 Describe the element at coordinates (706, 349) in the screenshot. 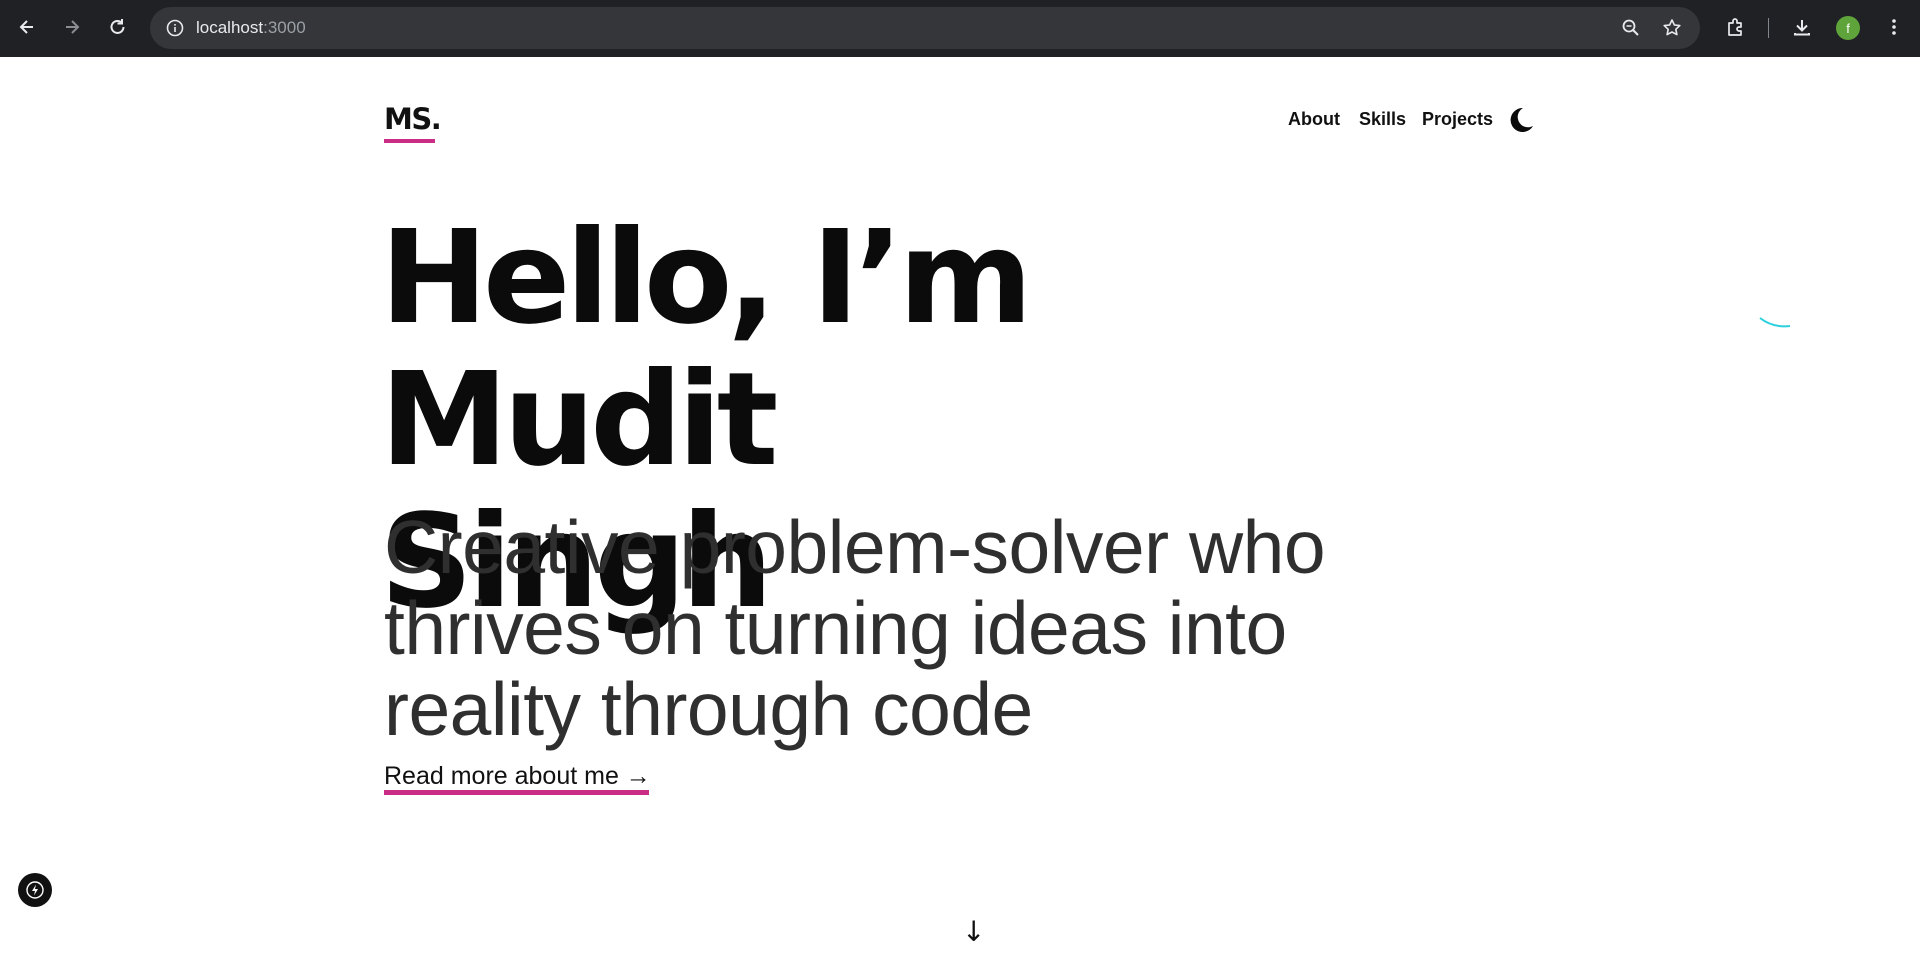

I see `hero-heading-line1: Hello, I’m Mudit` at that location.